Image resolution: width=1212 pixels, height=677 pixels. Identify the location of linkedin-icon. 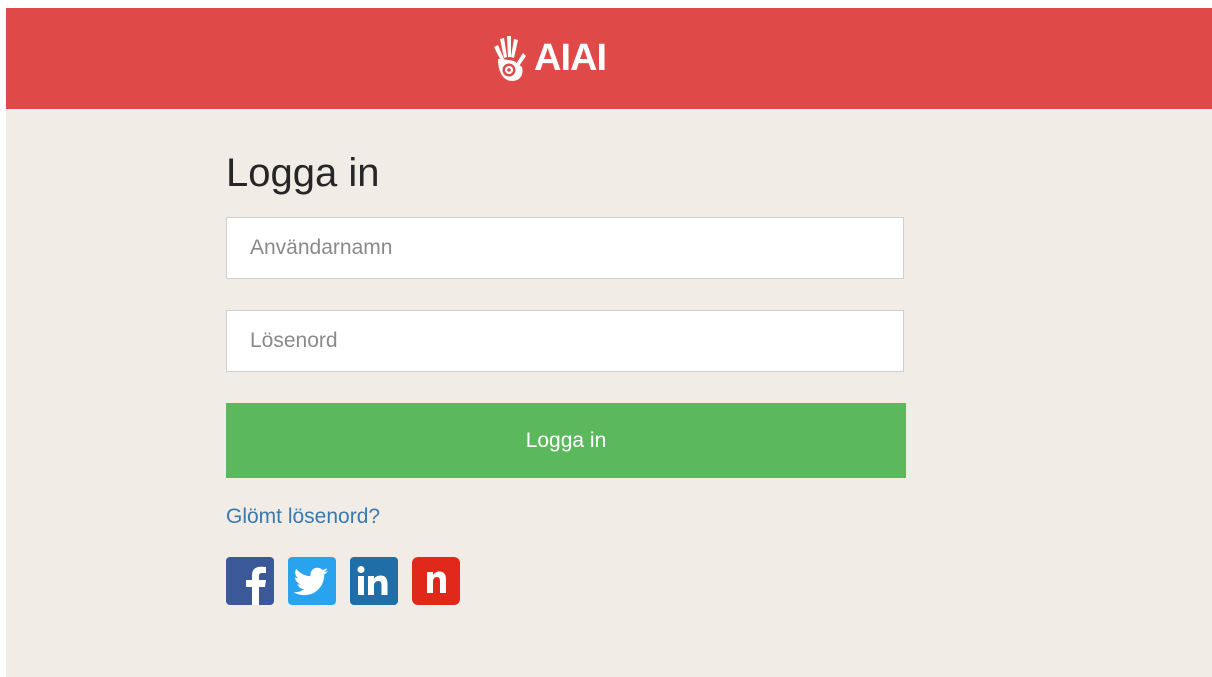
(374, 581).